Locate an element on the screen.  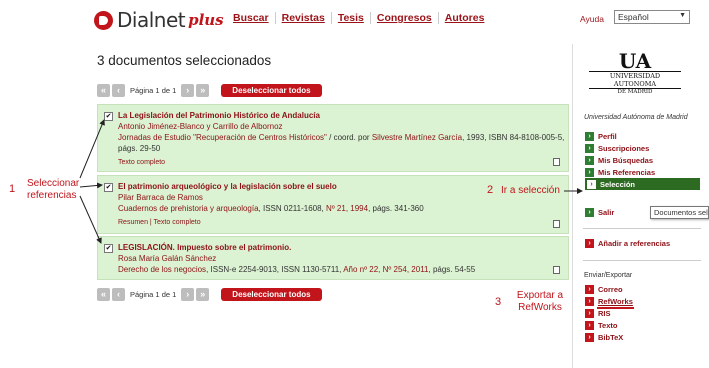
source-coord: Año nº 22, Nº 254, 2011 is located at coordinates (385, 269).